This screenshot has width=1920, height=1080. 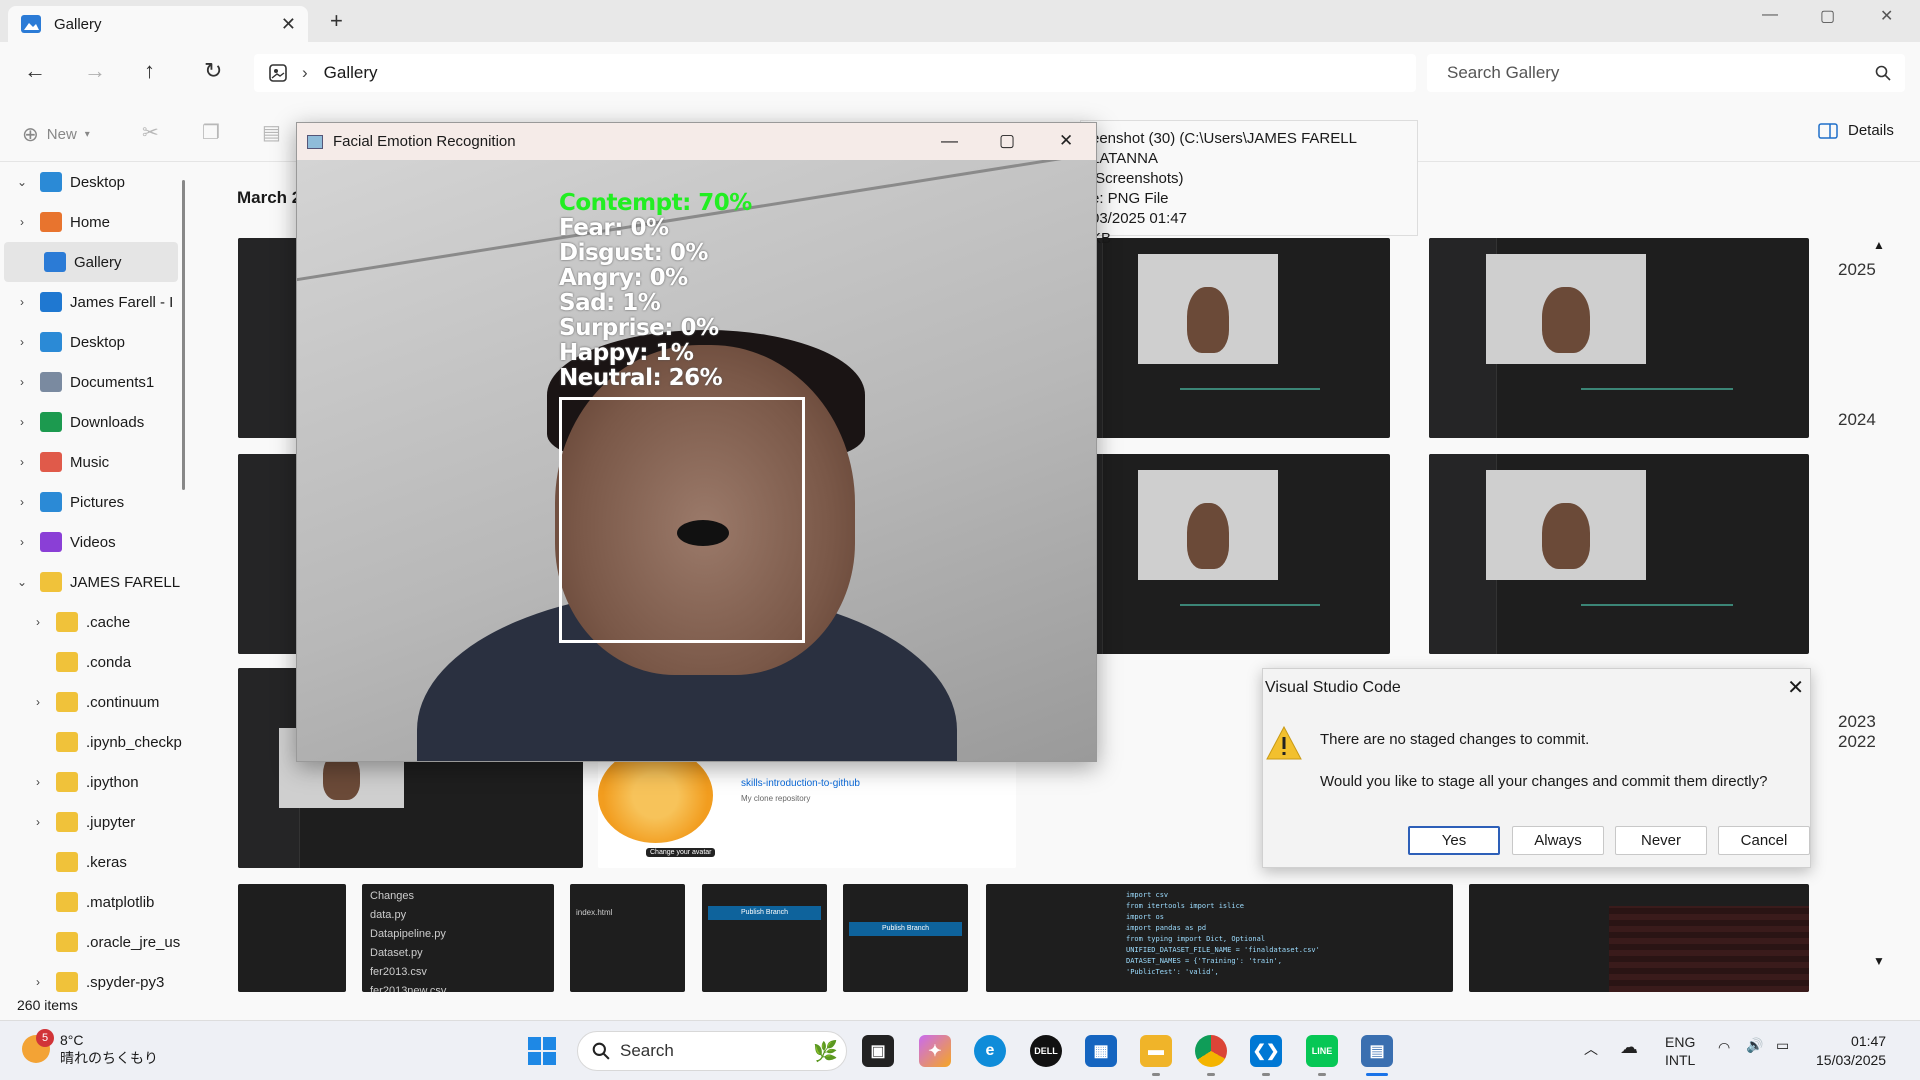 I want to click on tooltip-size: KB, so click(x=1101, y=238).